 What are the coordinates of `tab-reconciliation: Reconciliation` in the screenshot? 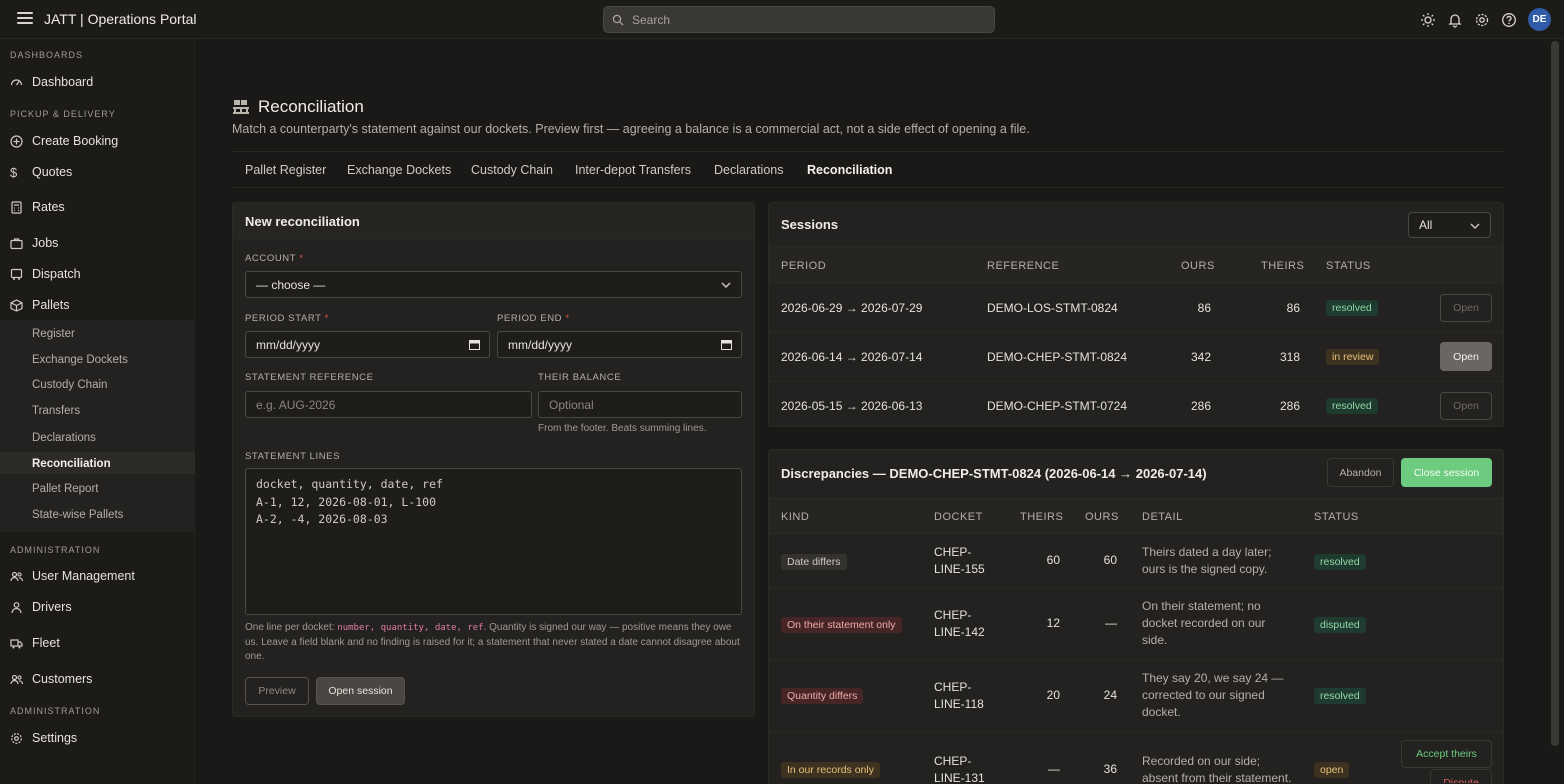 It's located at (849, 170).